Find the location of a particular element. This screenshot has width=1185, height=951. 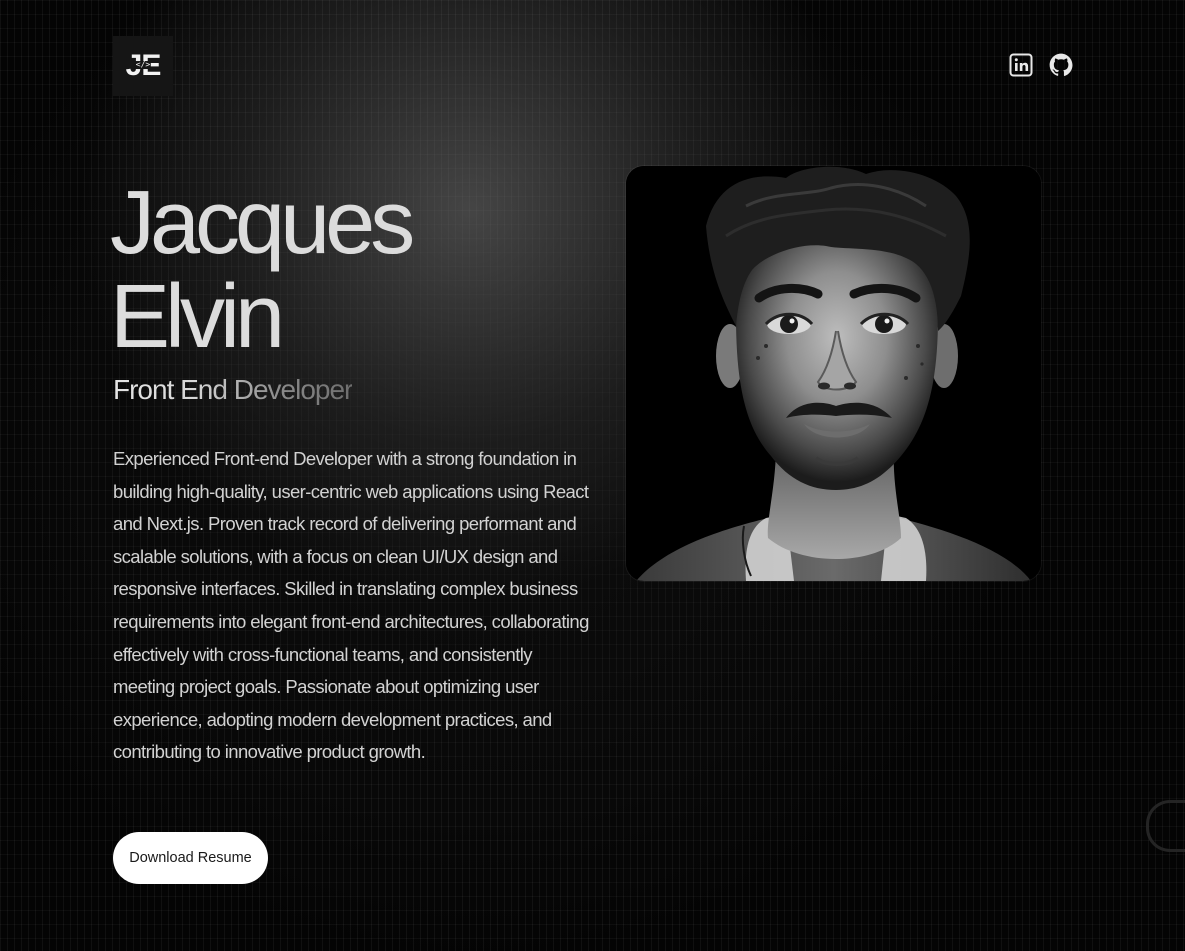

developer-name: Jacques Elvin is located at coordinates (262, 270).